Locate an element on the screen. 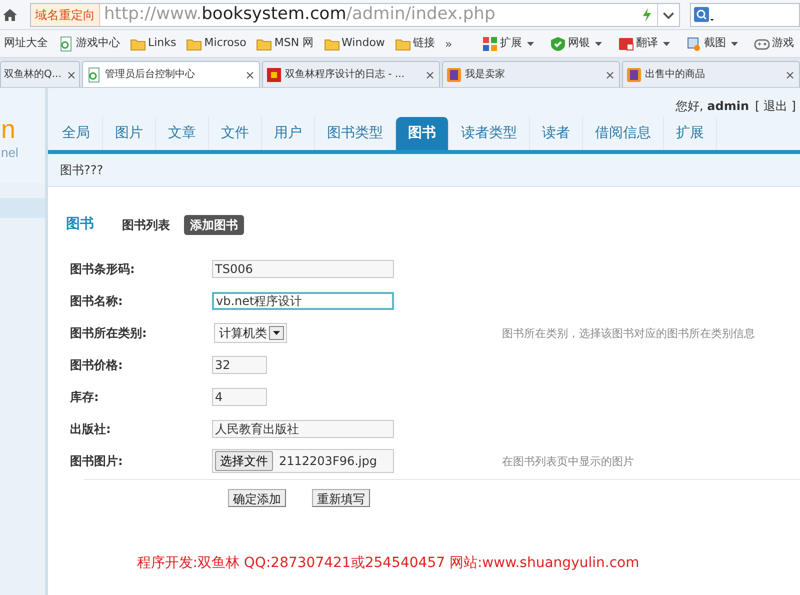  search-icon is located at coordinates (704, 15).